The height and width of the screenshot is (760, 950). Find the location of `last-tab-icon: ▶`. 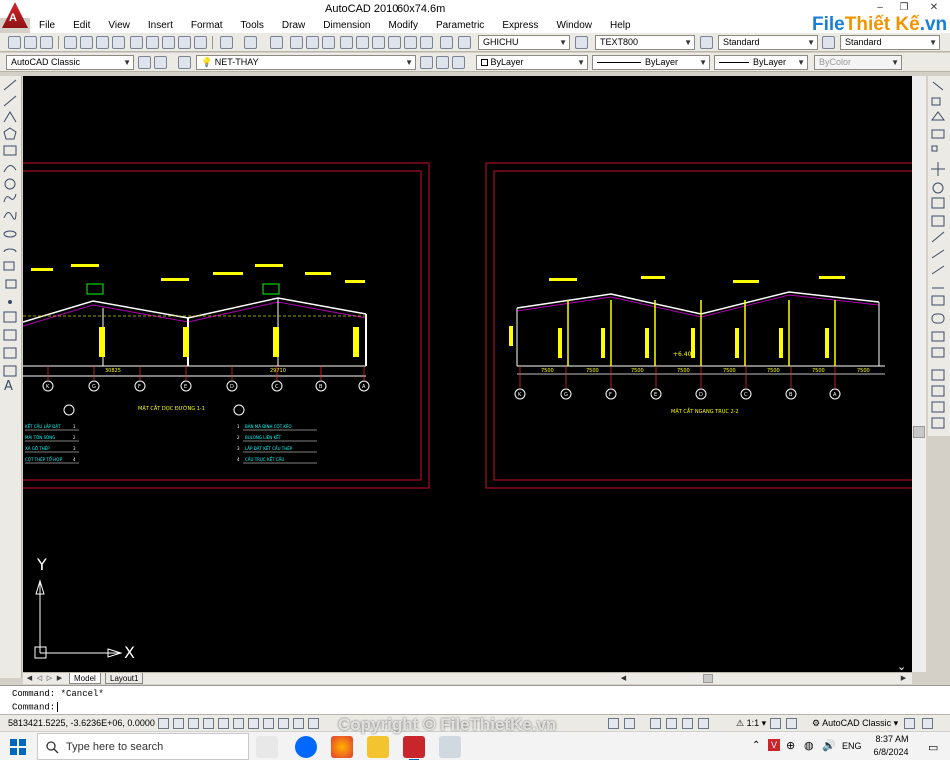

last-tab-icon: ▶ is located at coordinates (59, 678).